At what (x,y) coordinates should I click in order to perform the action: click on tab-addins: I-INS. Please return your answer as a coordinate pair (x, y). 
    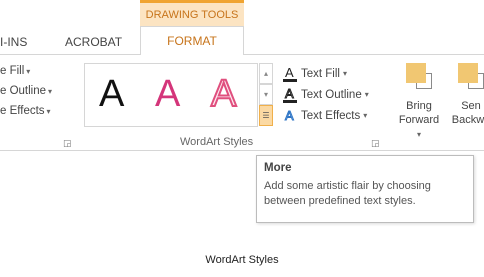
    Looking at the image, I should click on (13, 42).